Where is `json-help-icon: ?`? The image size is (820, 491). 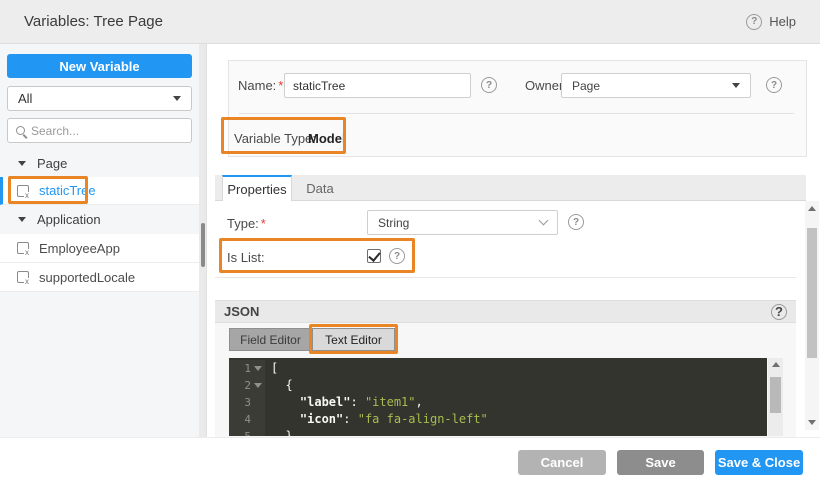 json-help-icon: ? is located at coordinates (779, 311).